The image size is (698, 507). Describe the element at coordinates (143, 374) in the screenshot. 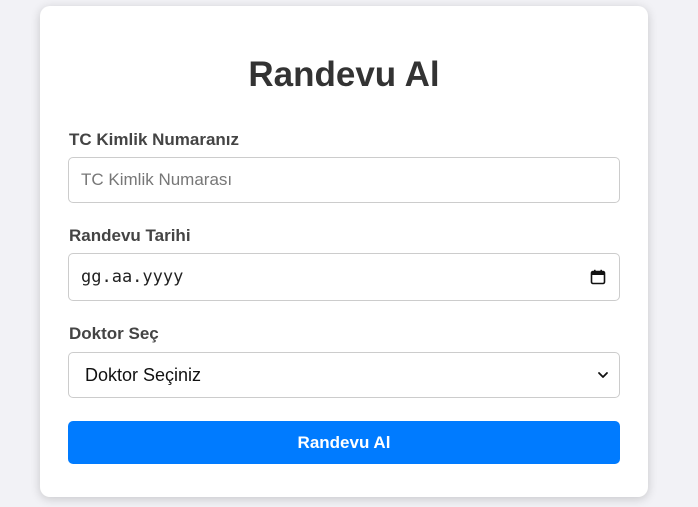

I see `doctor-selected-value: Doktor Seçiniz` at that location.